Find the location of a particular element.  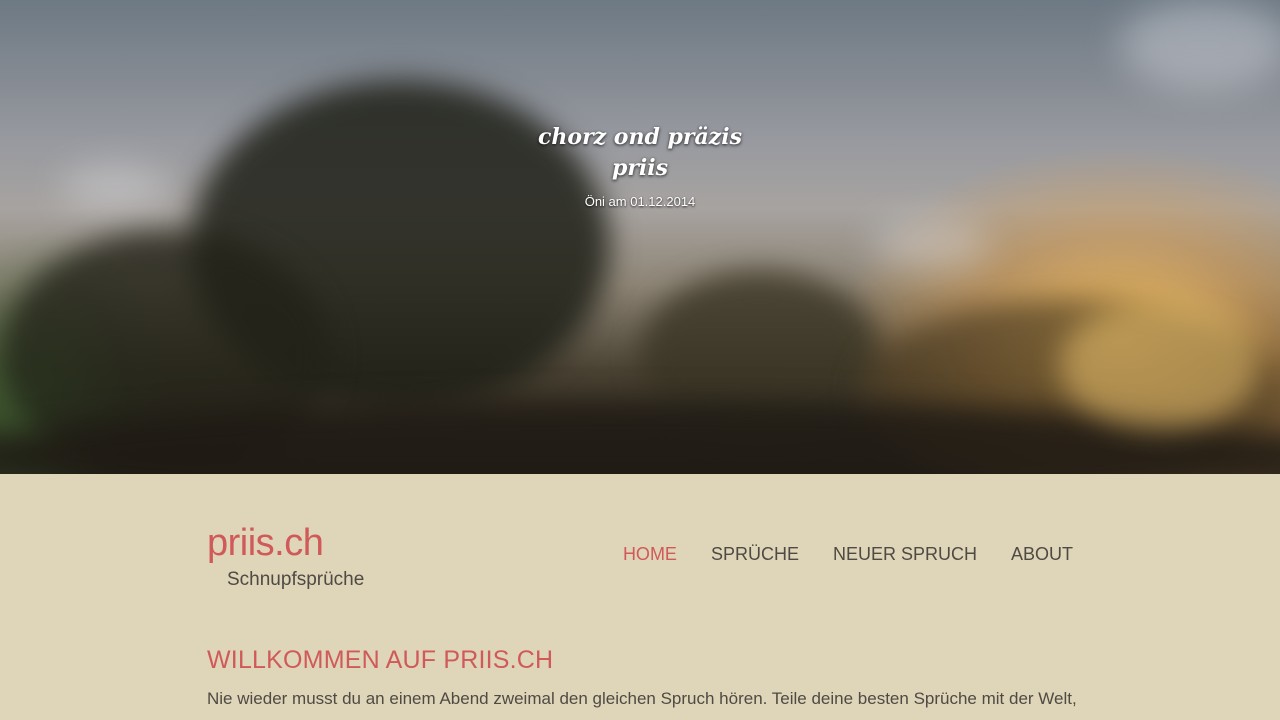

nav-item-sprueche: SPRÜCHE is located at coordinates (755, 554).